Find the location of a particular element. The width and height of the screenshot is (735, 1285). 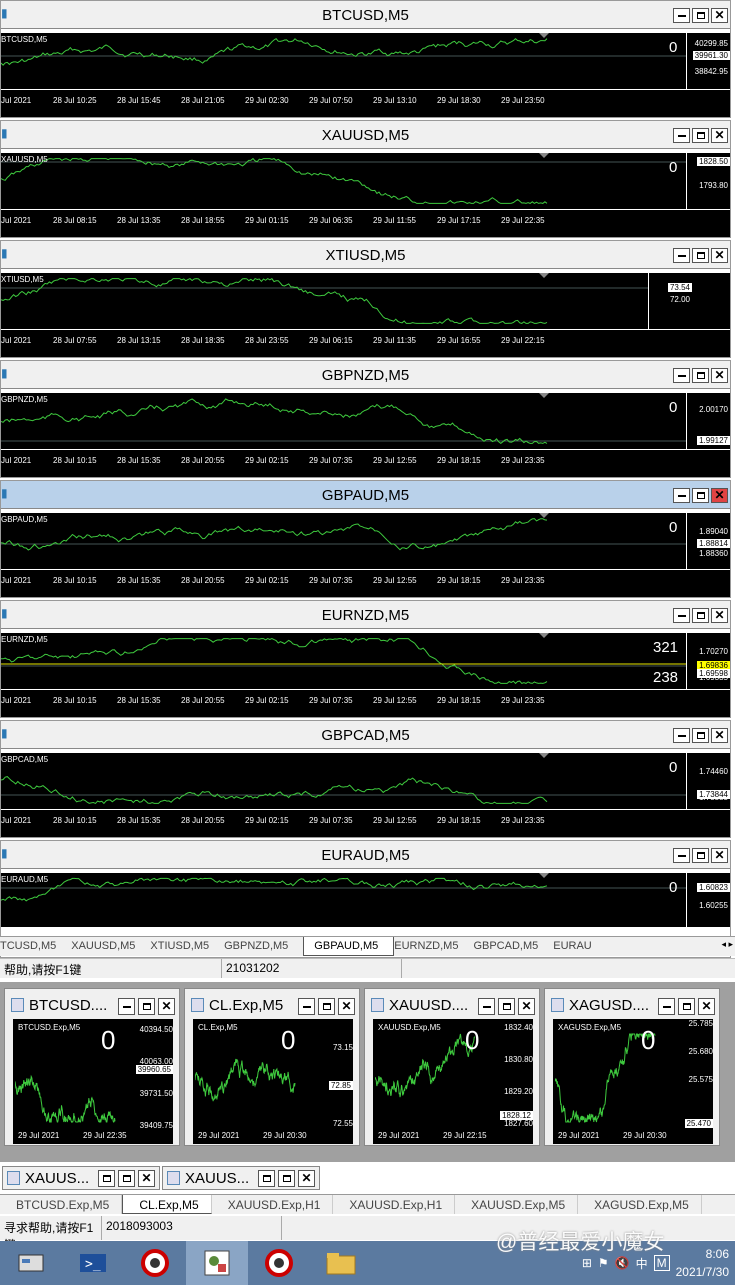

tab-euraud: EURAU is located at coordinates (580, 946).